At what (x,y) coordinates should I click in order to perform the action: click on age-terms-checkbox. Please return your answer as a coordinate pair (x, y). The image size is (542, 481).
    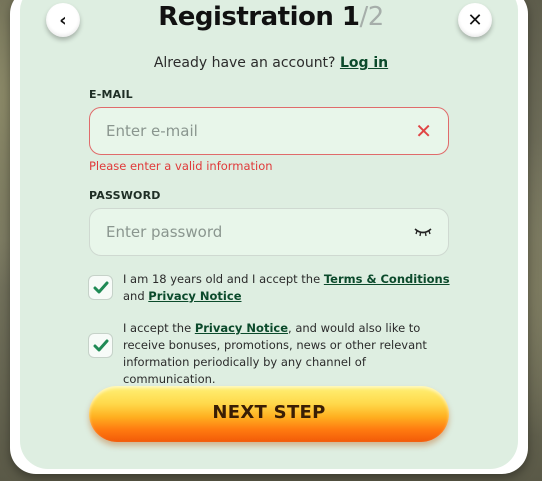
    Looking at the image, I should click on (100, 287).